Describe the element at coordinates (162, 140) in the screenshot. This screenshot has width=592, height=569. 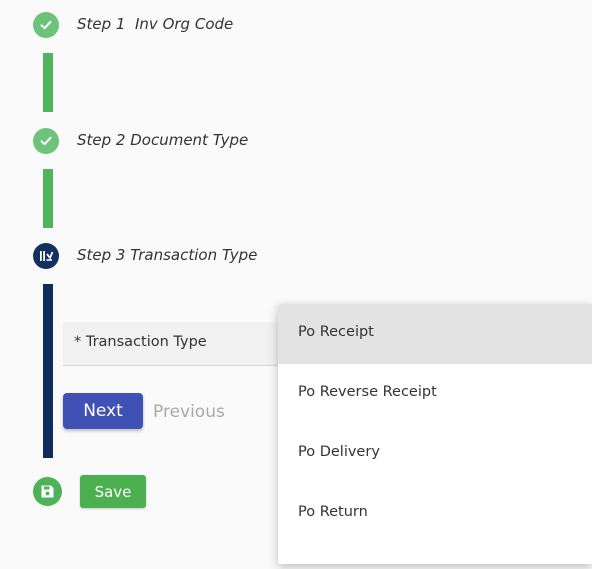
I see `step-2-label: Step 2 Document Type` at that location.